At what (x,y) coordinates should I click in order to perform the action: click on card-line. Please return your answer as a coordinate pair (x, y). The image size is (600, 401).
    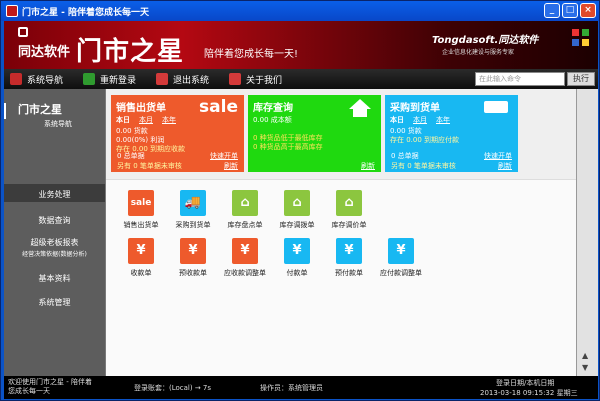
    Looking at the image, I should click on (314, 128).